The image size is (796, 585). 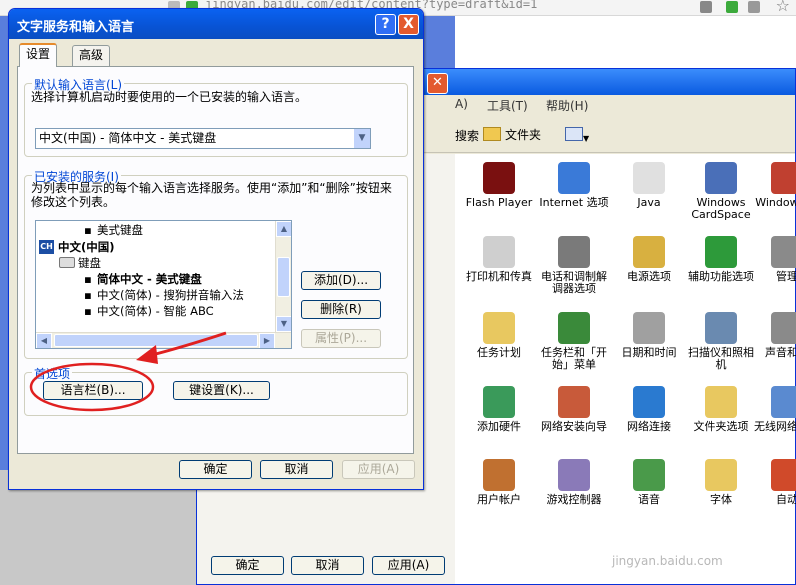 I want to click on control-panel-item: 电源选项, so click(x=649, y=259).